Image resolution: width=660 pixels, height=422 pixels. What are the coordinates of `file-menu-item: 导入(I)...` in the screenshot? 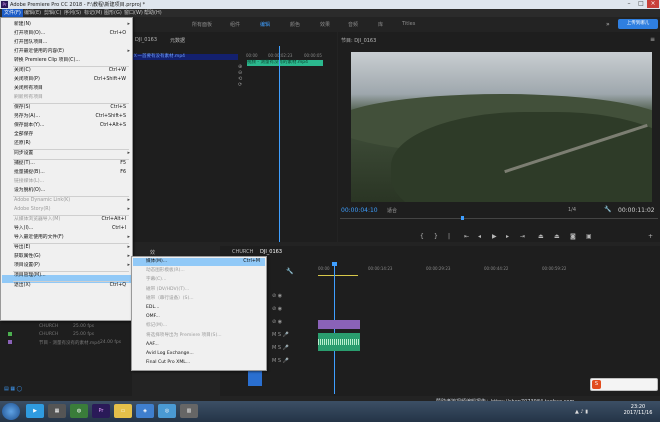 It's located at (23, 228).